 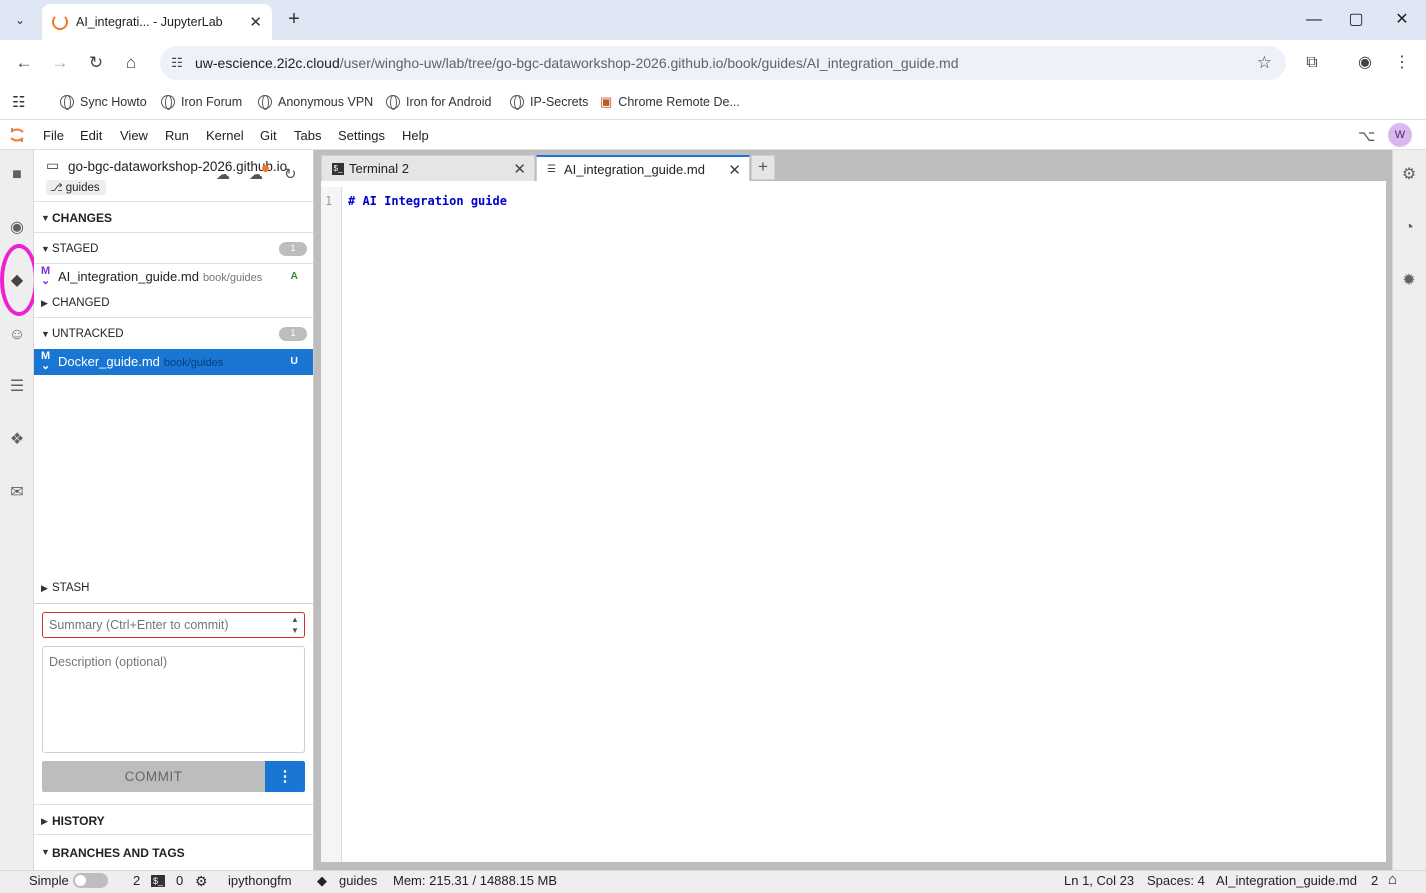 I want to click on staged-label: STAGED, so click(x=75, y=249).